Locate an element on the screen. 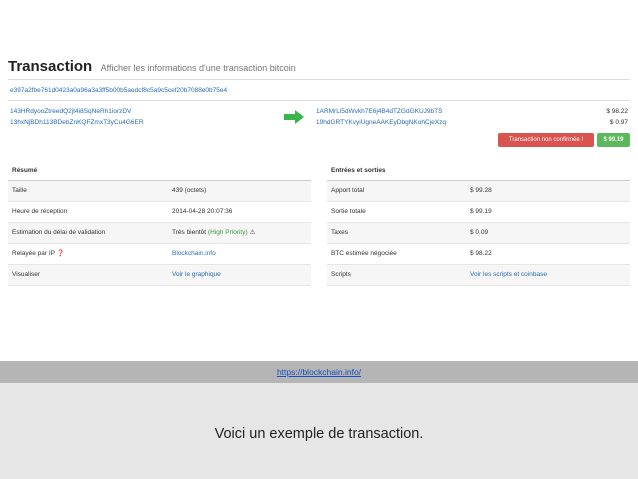 This screenshot has height=479, width=638. slide-caption: Voici un exemple de transaction. is located at coordinates (319, 434).